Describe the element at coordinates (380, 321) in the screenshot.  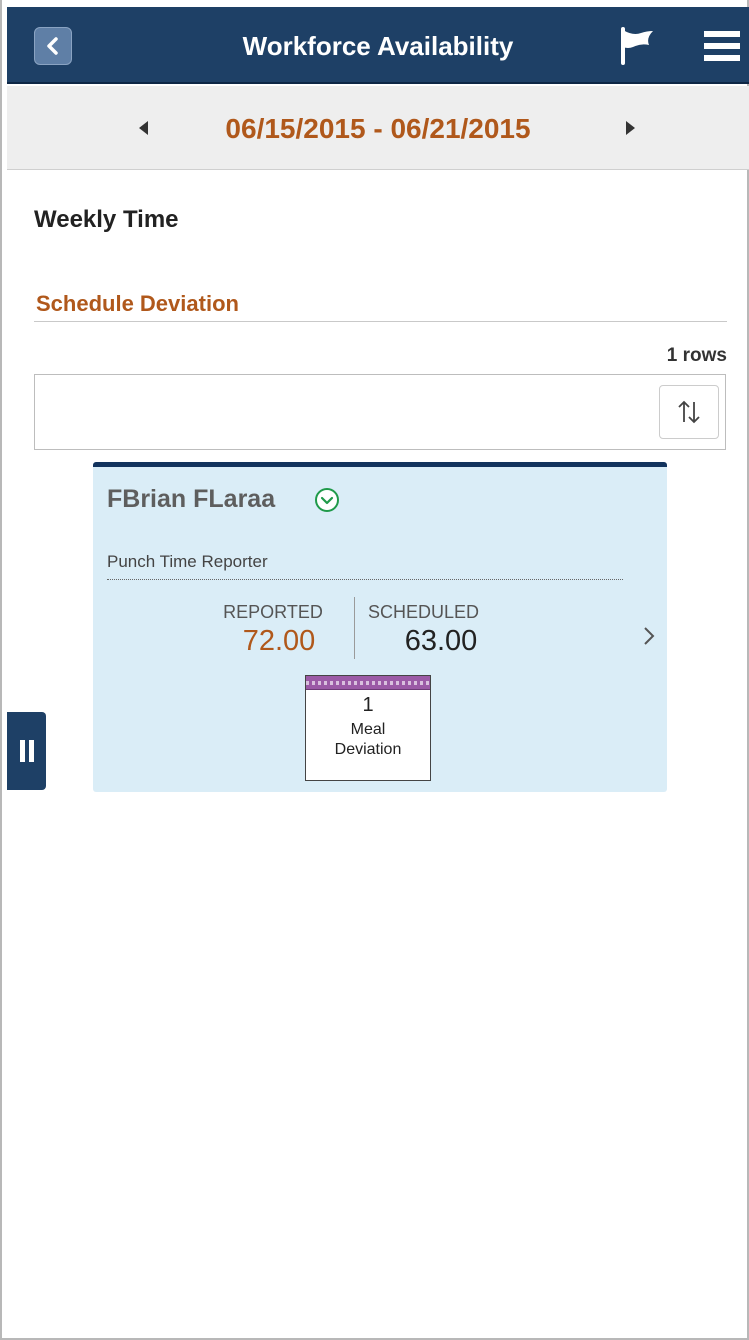
I see `section-divider` at that location.